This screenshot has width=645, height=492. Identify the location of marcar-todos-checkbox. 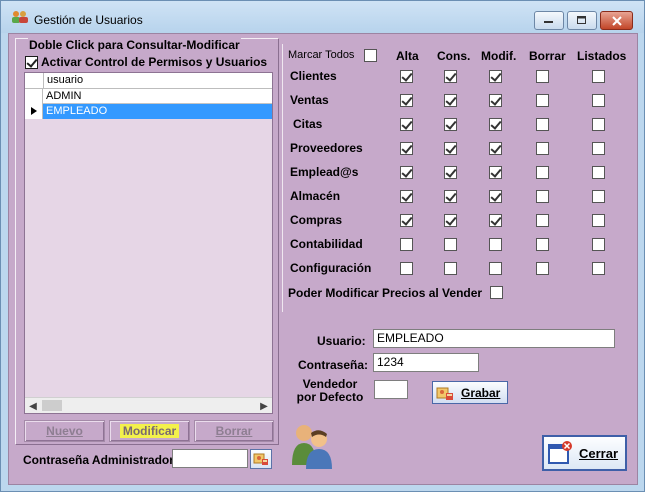
(370, 55).